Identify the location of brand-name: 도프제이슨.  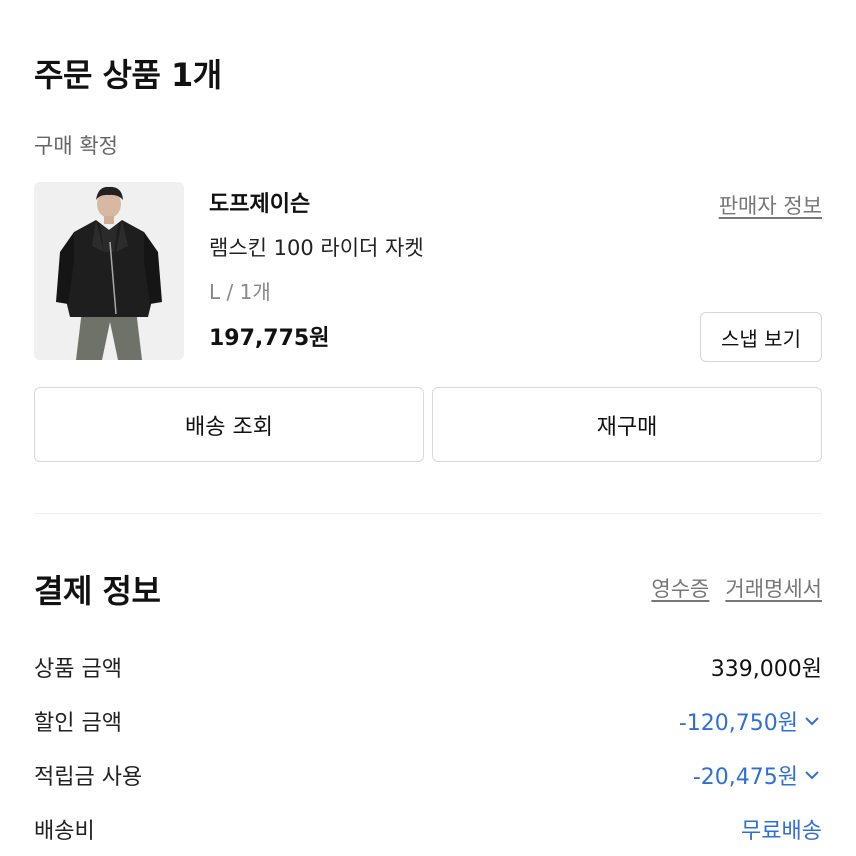
(259, 202).